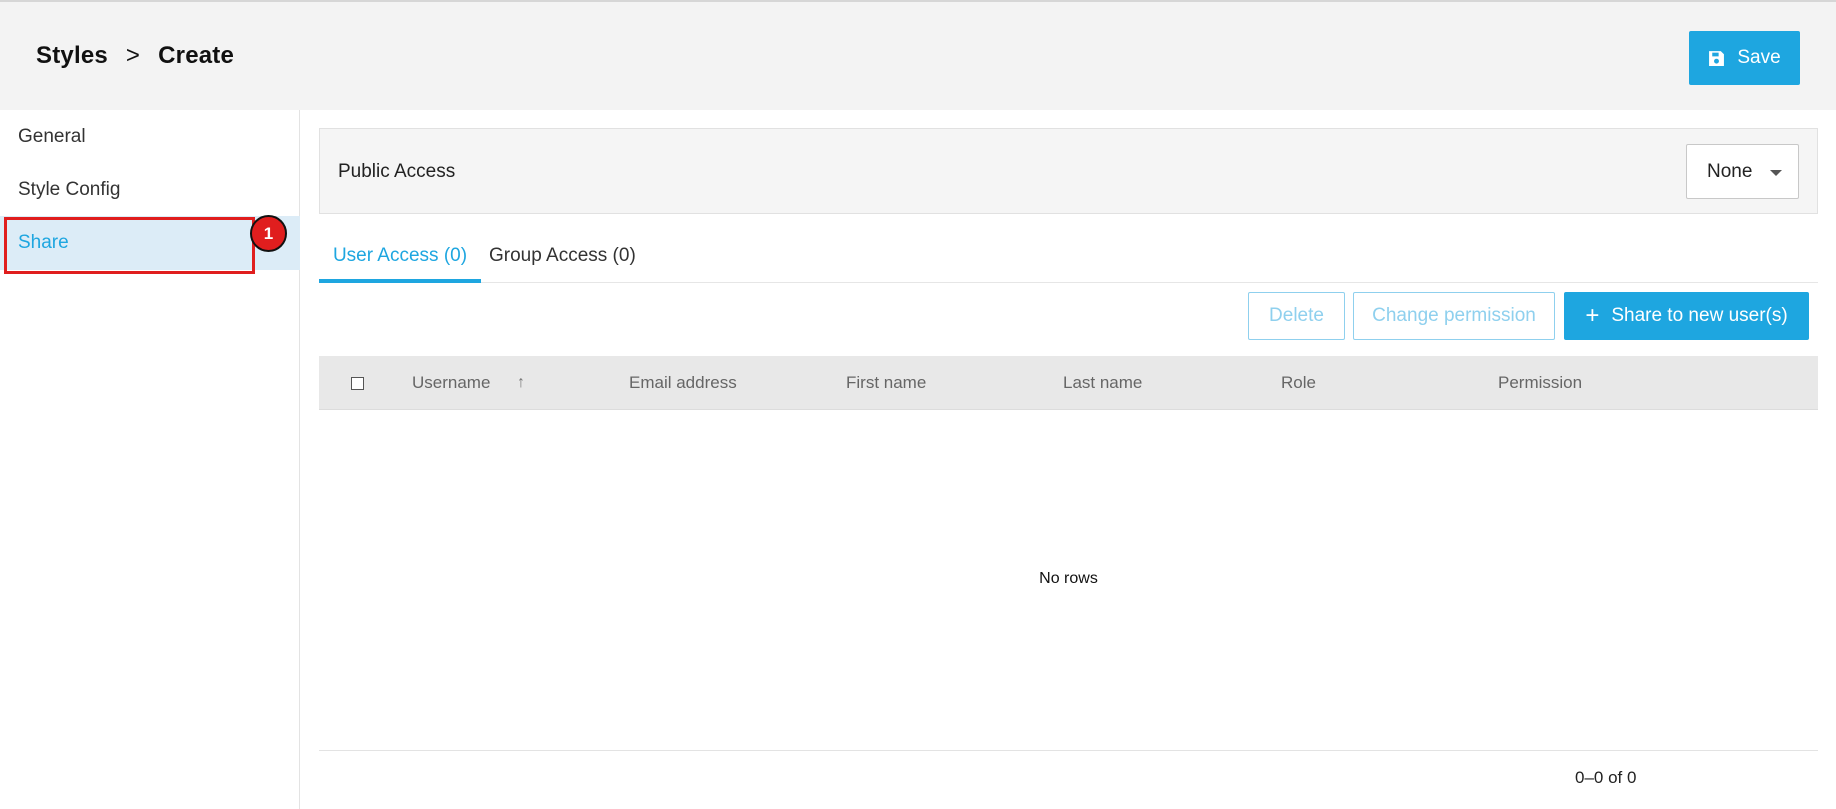  Describe the element at coordinates (1776, 173) in the screenshot. I see `caret-down-icon` at that location.